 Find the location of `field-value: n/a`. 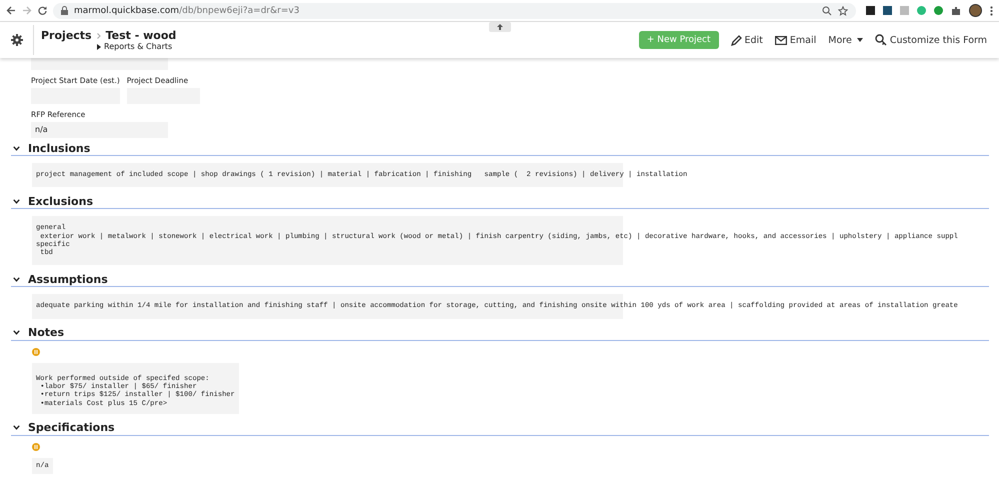

field-value: n/a is located at coordinates (99, 130).